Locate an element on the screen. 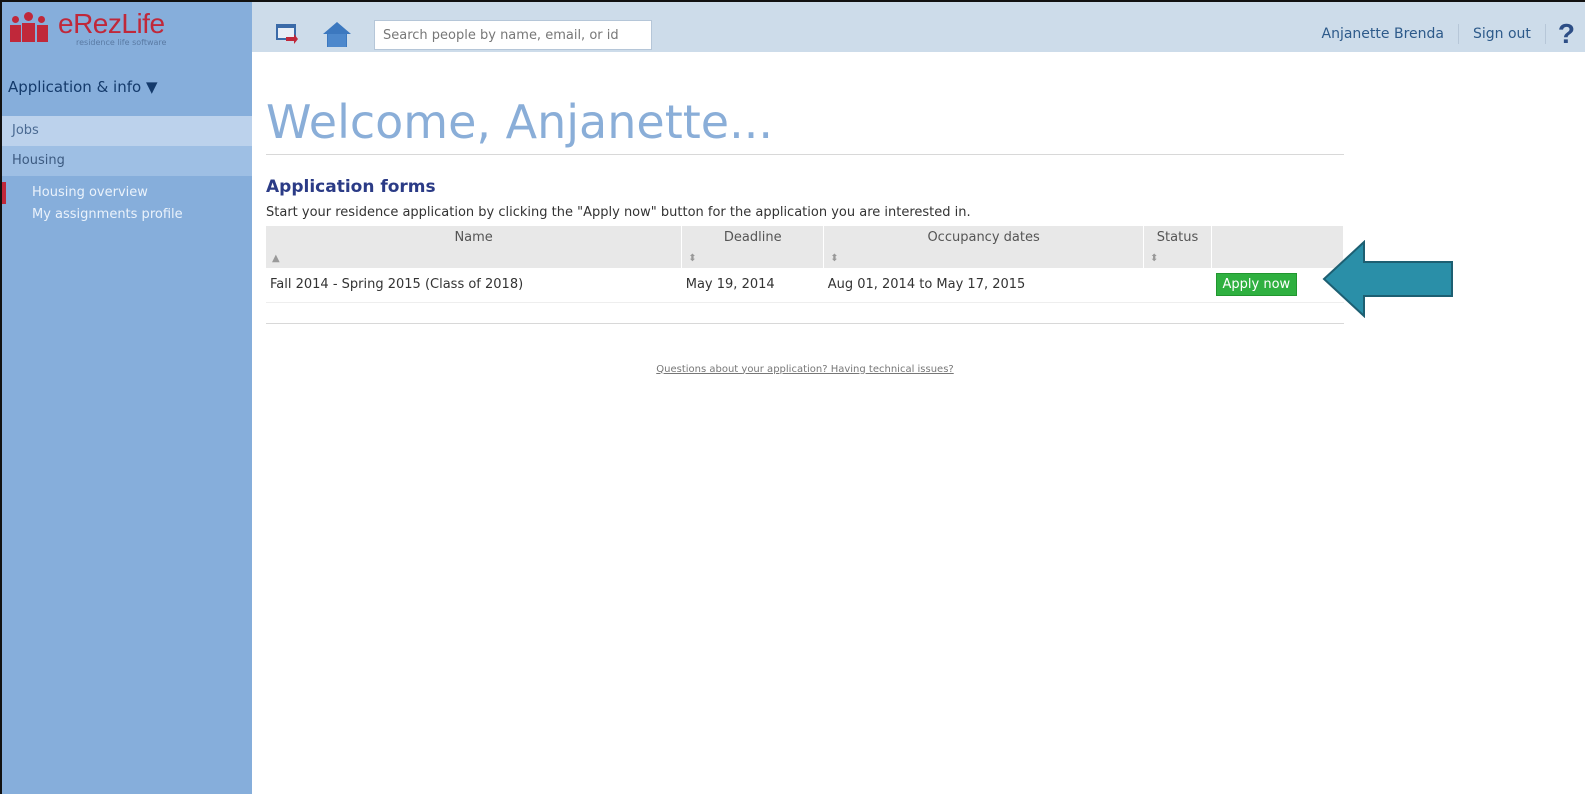 The height and width of the screenshot is (794, 1585). sidebar-item-jobs: Jobs is located at coordinates (127, 131).